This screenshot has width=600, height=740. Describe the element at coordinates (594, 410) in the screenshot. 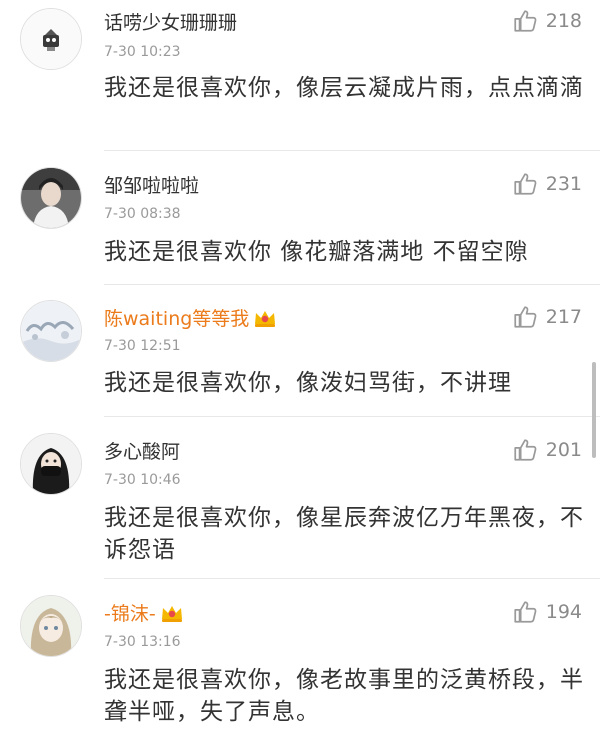

I see `scrollbar` at that location.